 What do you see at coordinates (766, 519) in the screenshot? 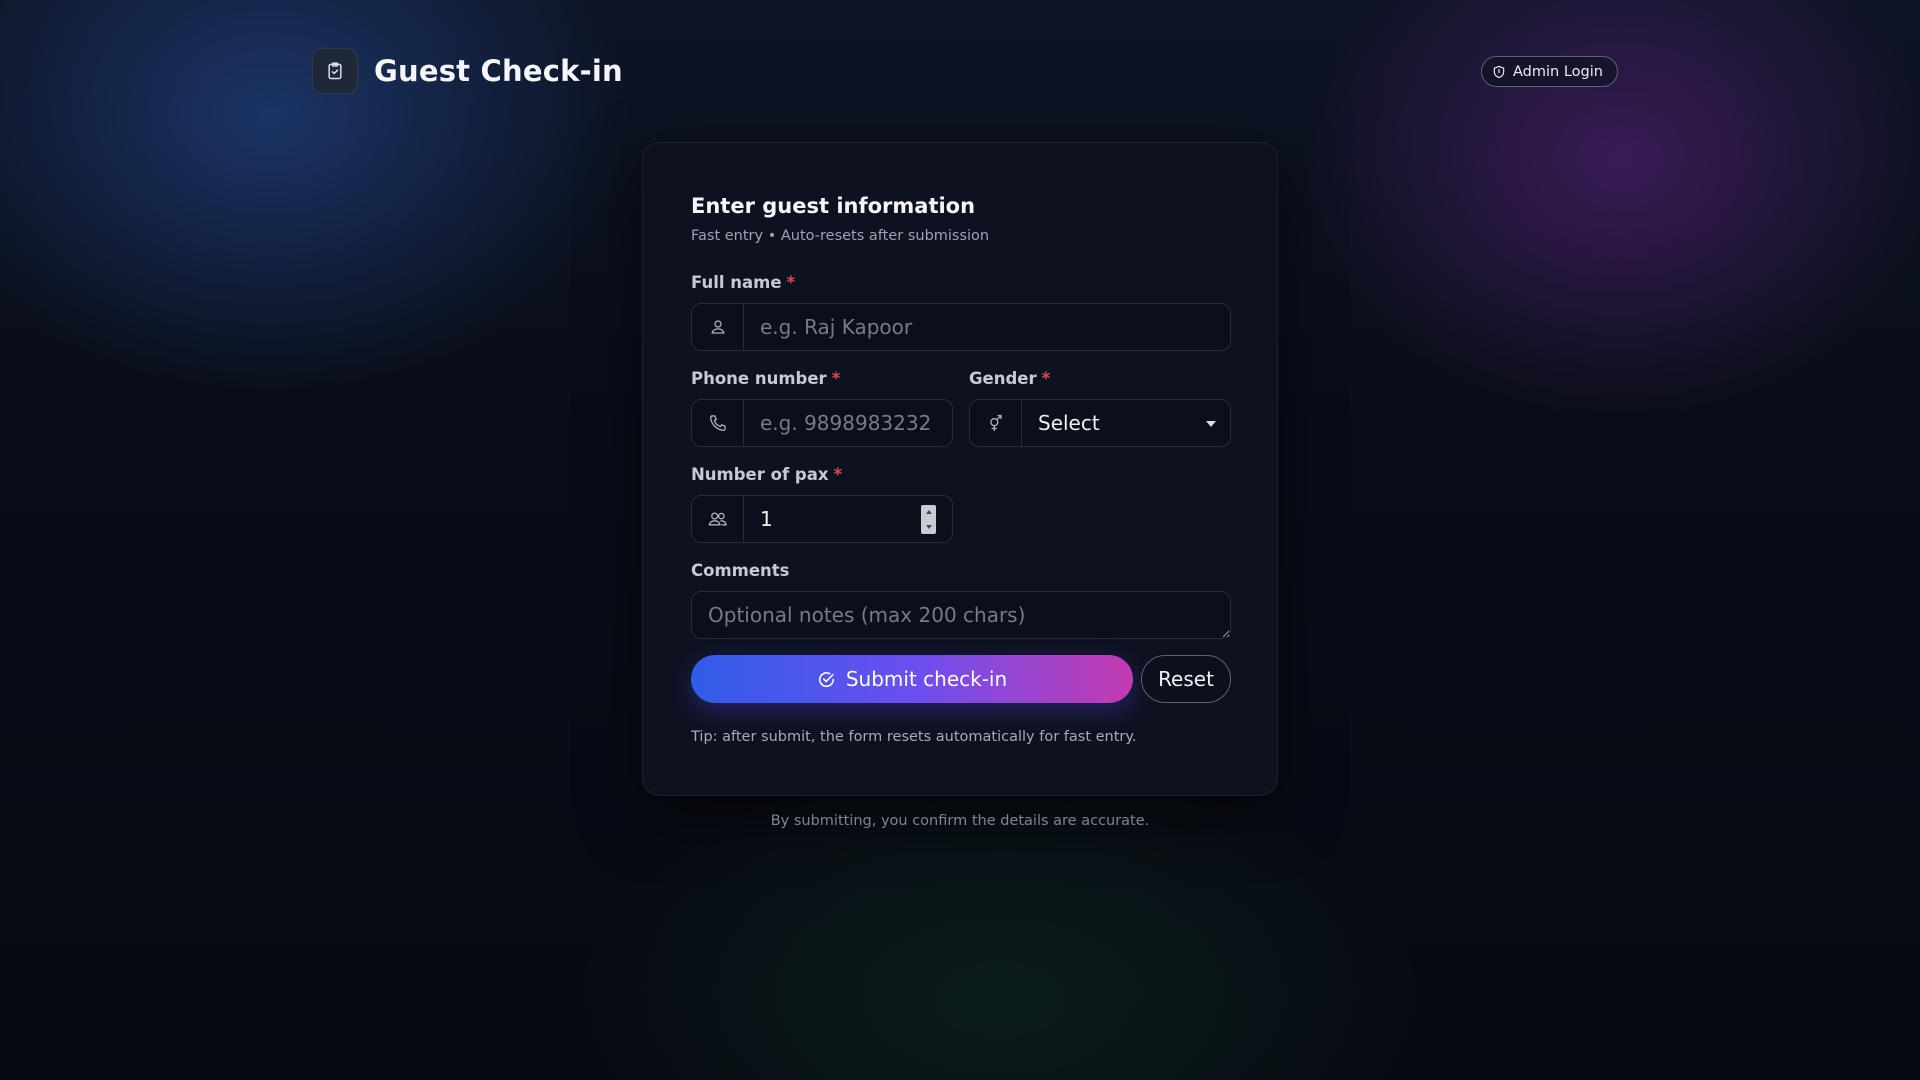
I see `pax-value: 1` at bounding box center [766, 519].